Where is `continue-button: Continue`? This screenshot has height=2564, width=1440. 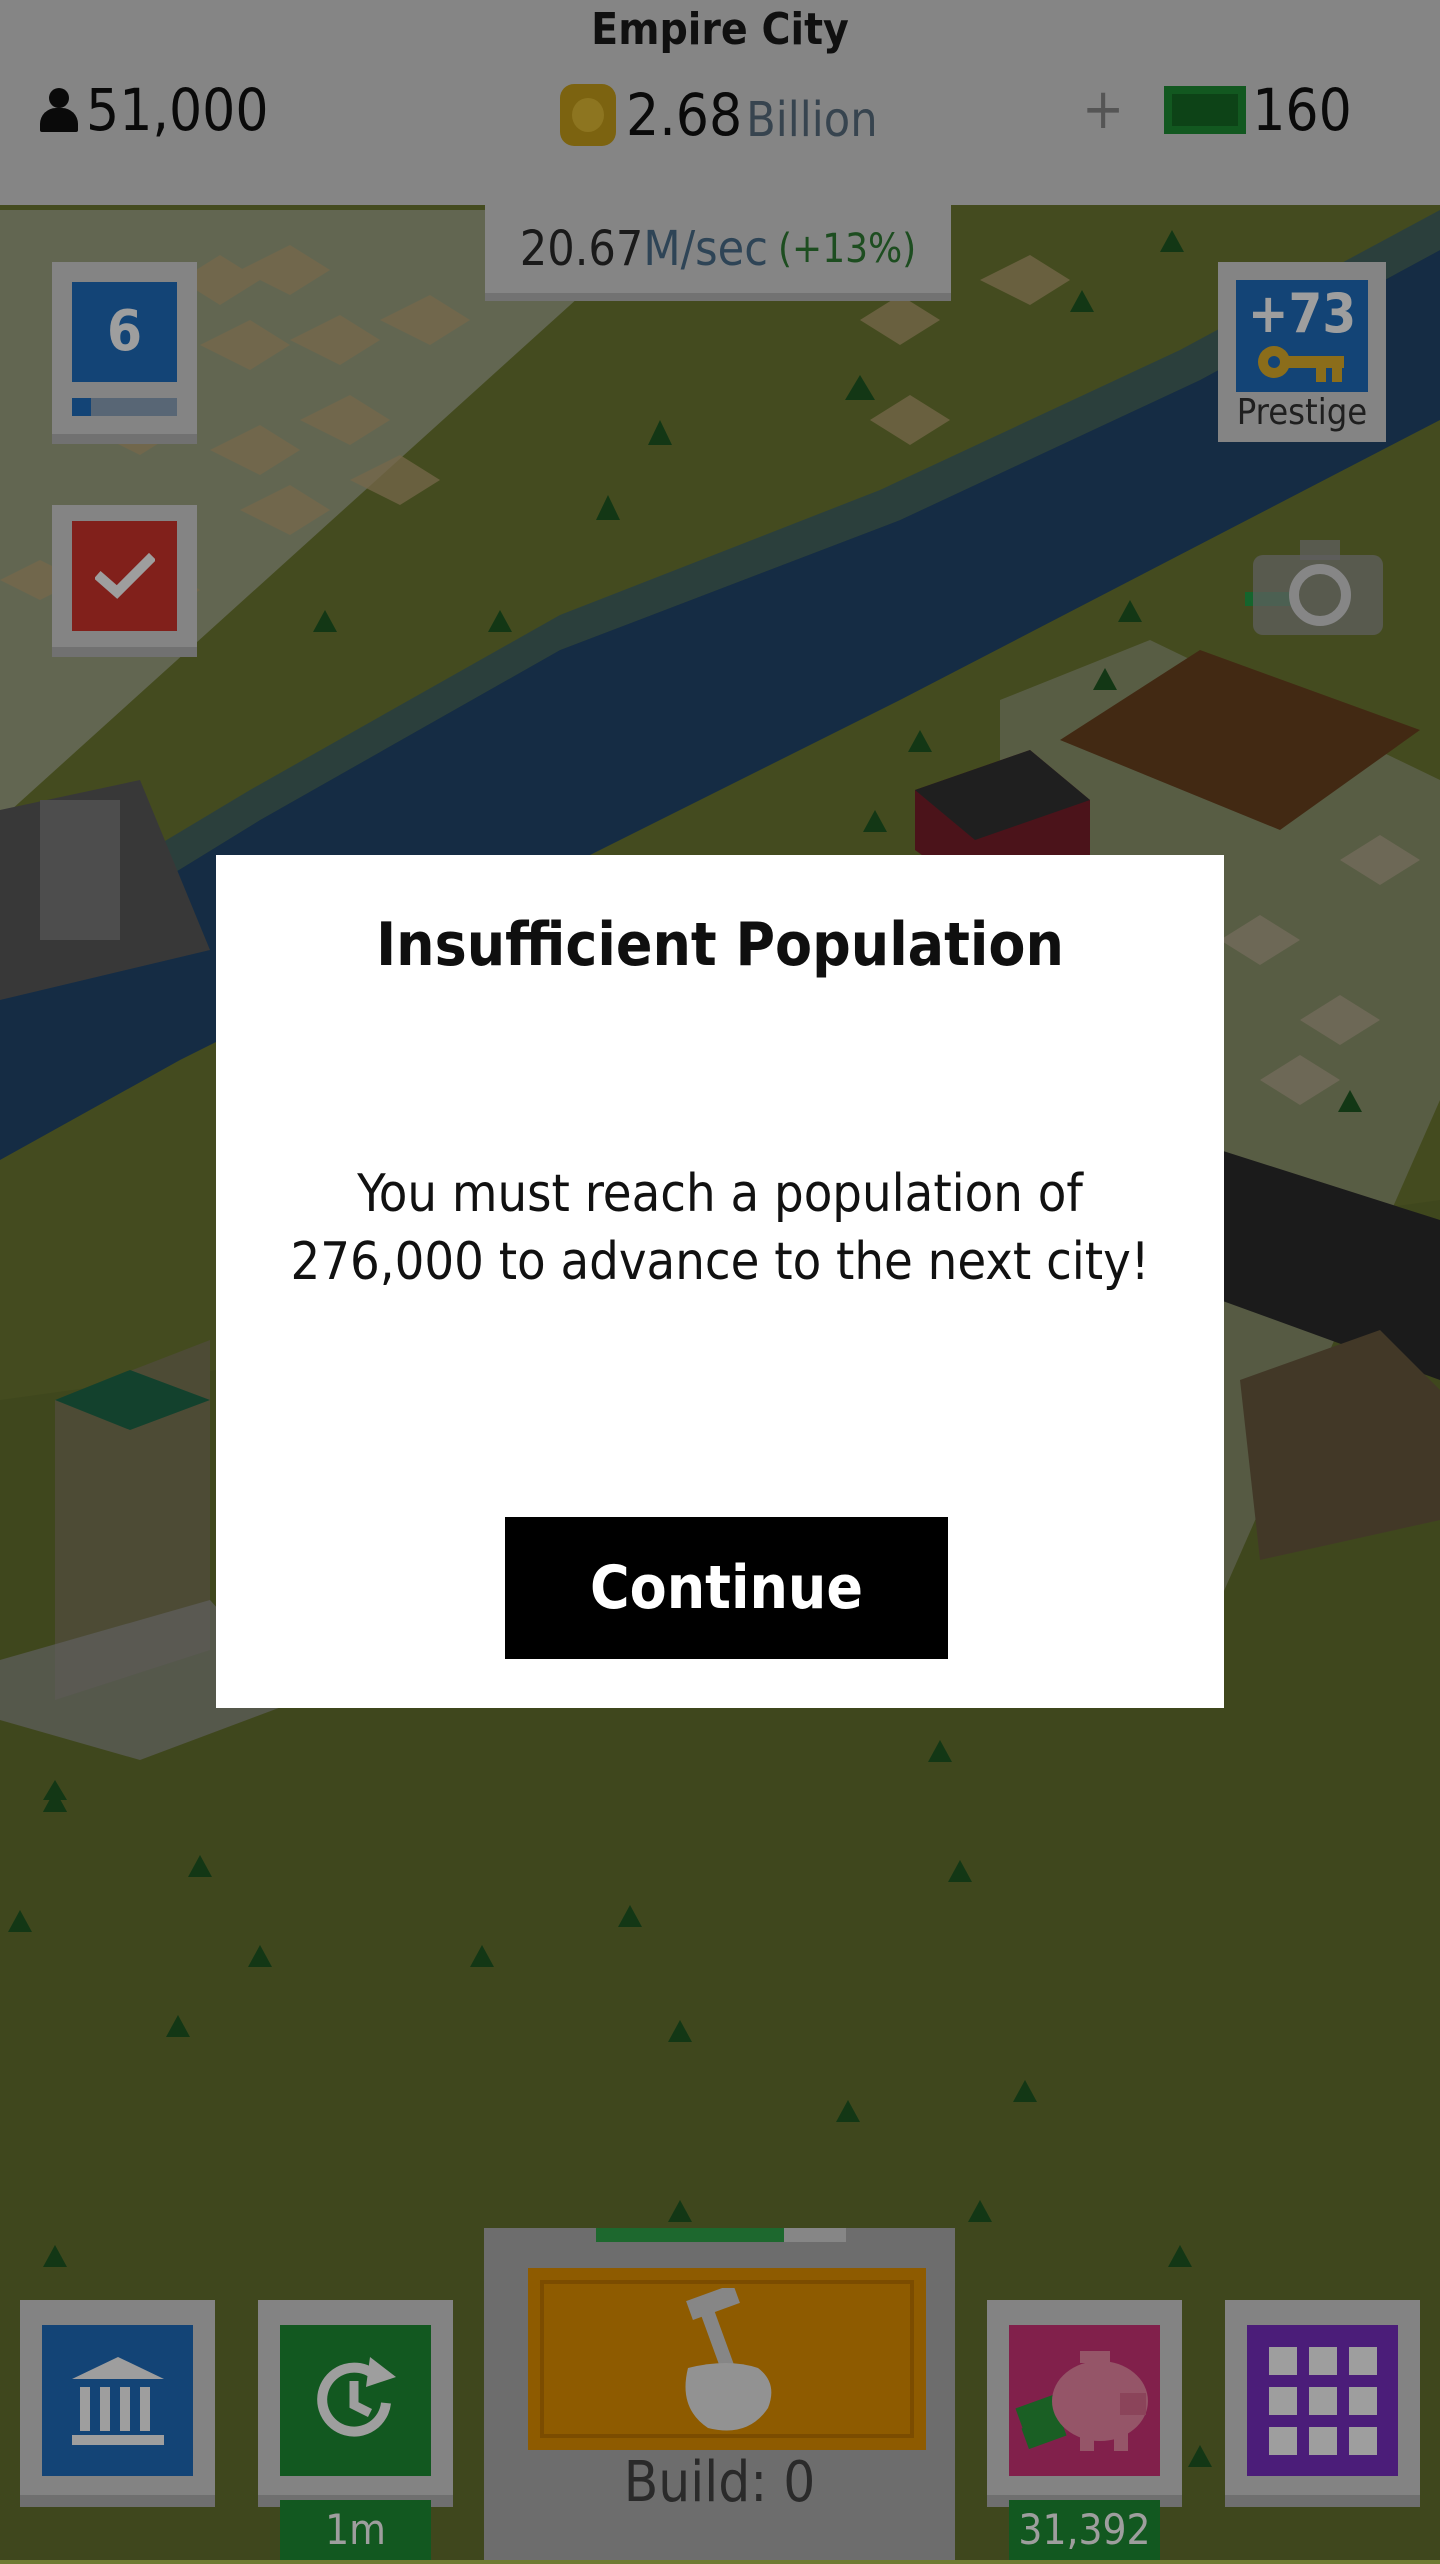
continue-button: Continue is located at coordinates (726, 1588).